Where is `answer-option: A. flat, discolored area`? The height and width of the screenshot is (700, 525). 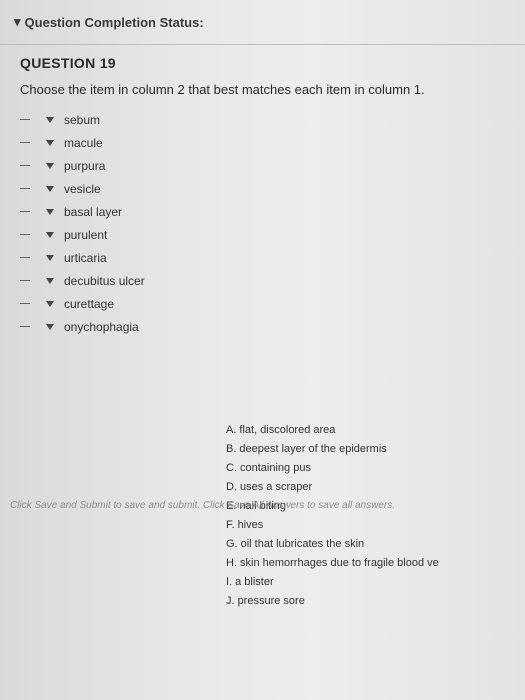 answer-option: A. flat, discolored area is located at coordinates (332, 433).